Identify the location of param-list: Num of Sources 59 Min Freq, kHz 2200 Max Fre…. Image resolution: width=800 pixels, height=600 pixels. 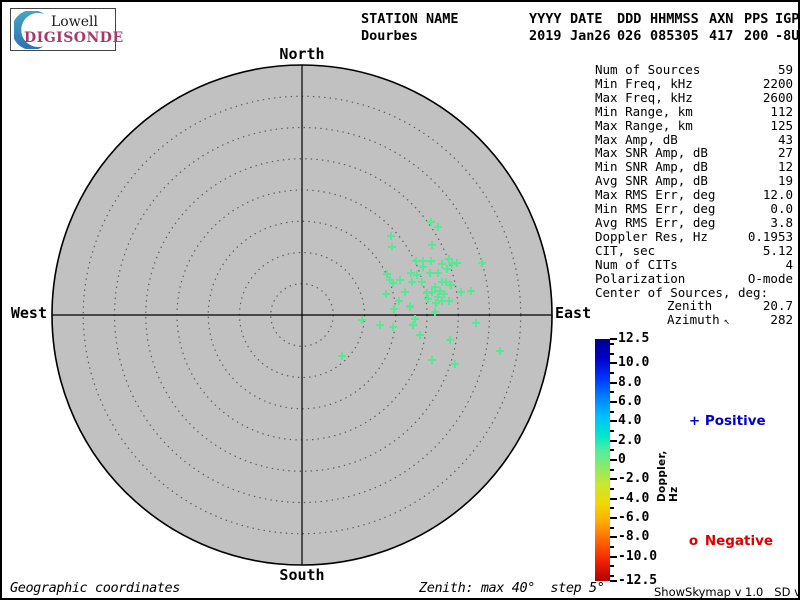
(694, 196).